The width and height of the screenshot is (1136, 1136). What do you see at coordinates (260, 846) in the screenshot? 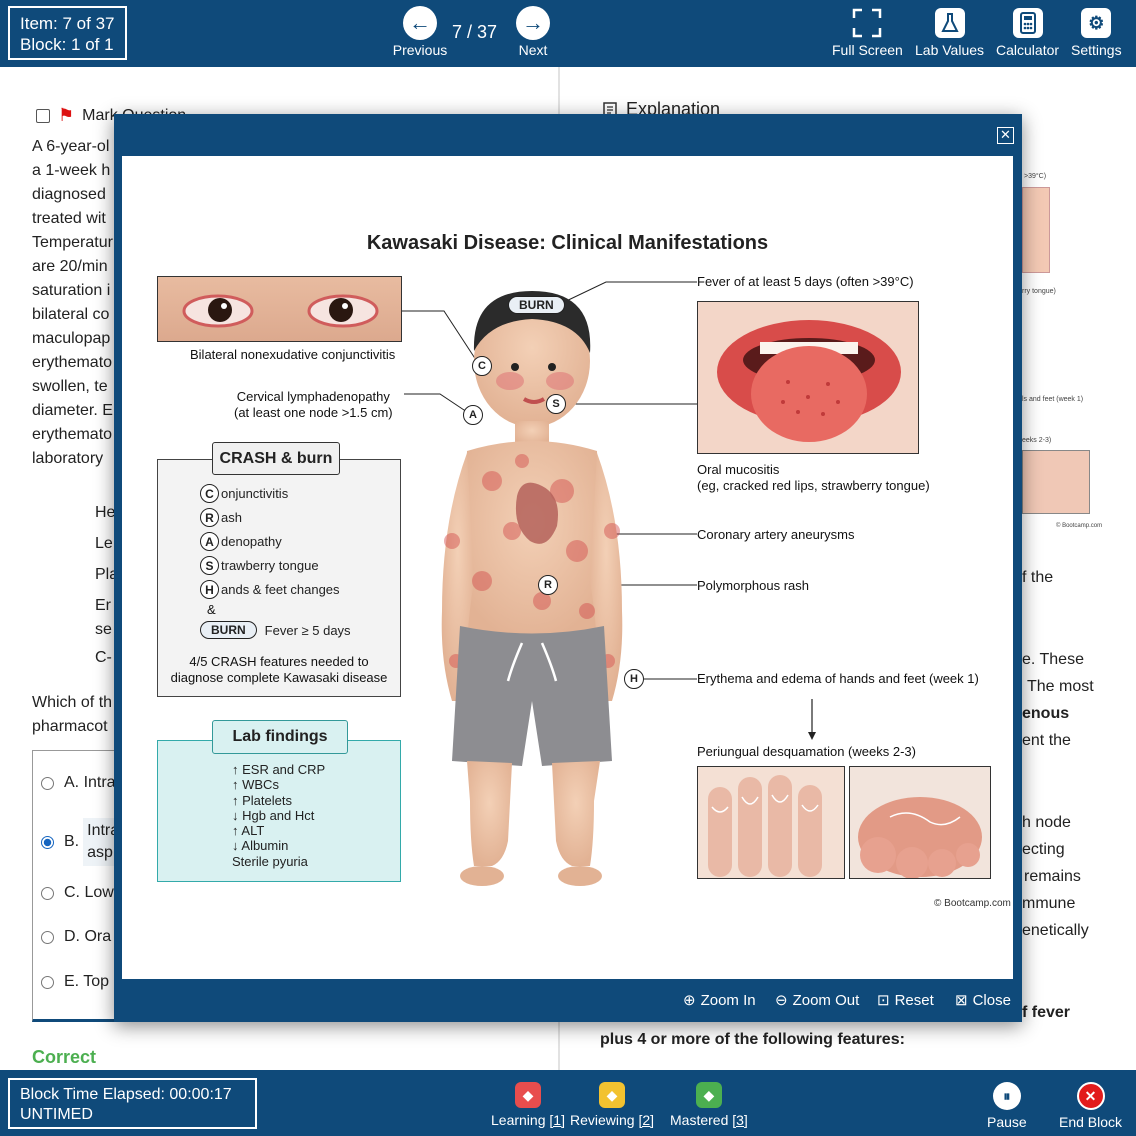
I see `lab-finding: ↓ Albumin` at bounding box center [260, 846].